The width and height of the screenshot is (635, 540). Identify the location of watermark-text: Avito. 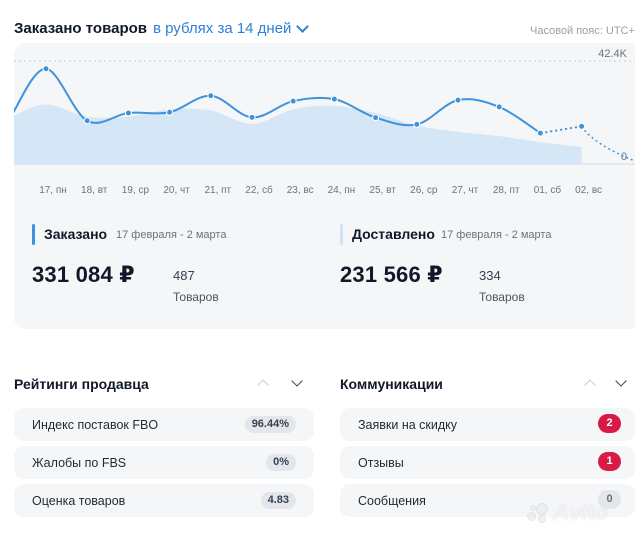
(580, 512).